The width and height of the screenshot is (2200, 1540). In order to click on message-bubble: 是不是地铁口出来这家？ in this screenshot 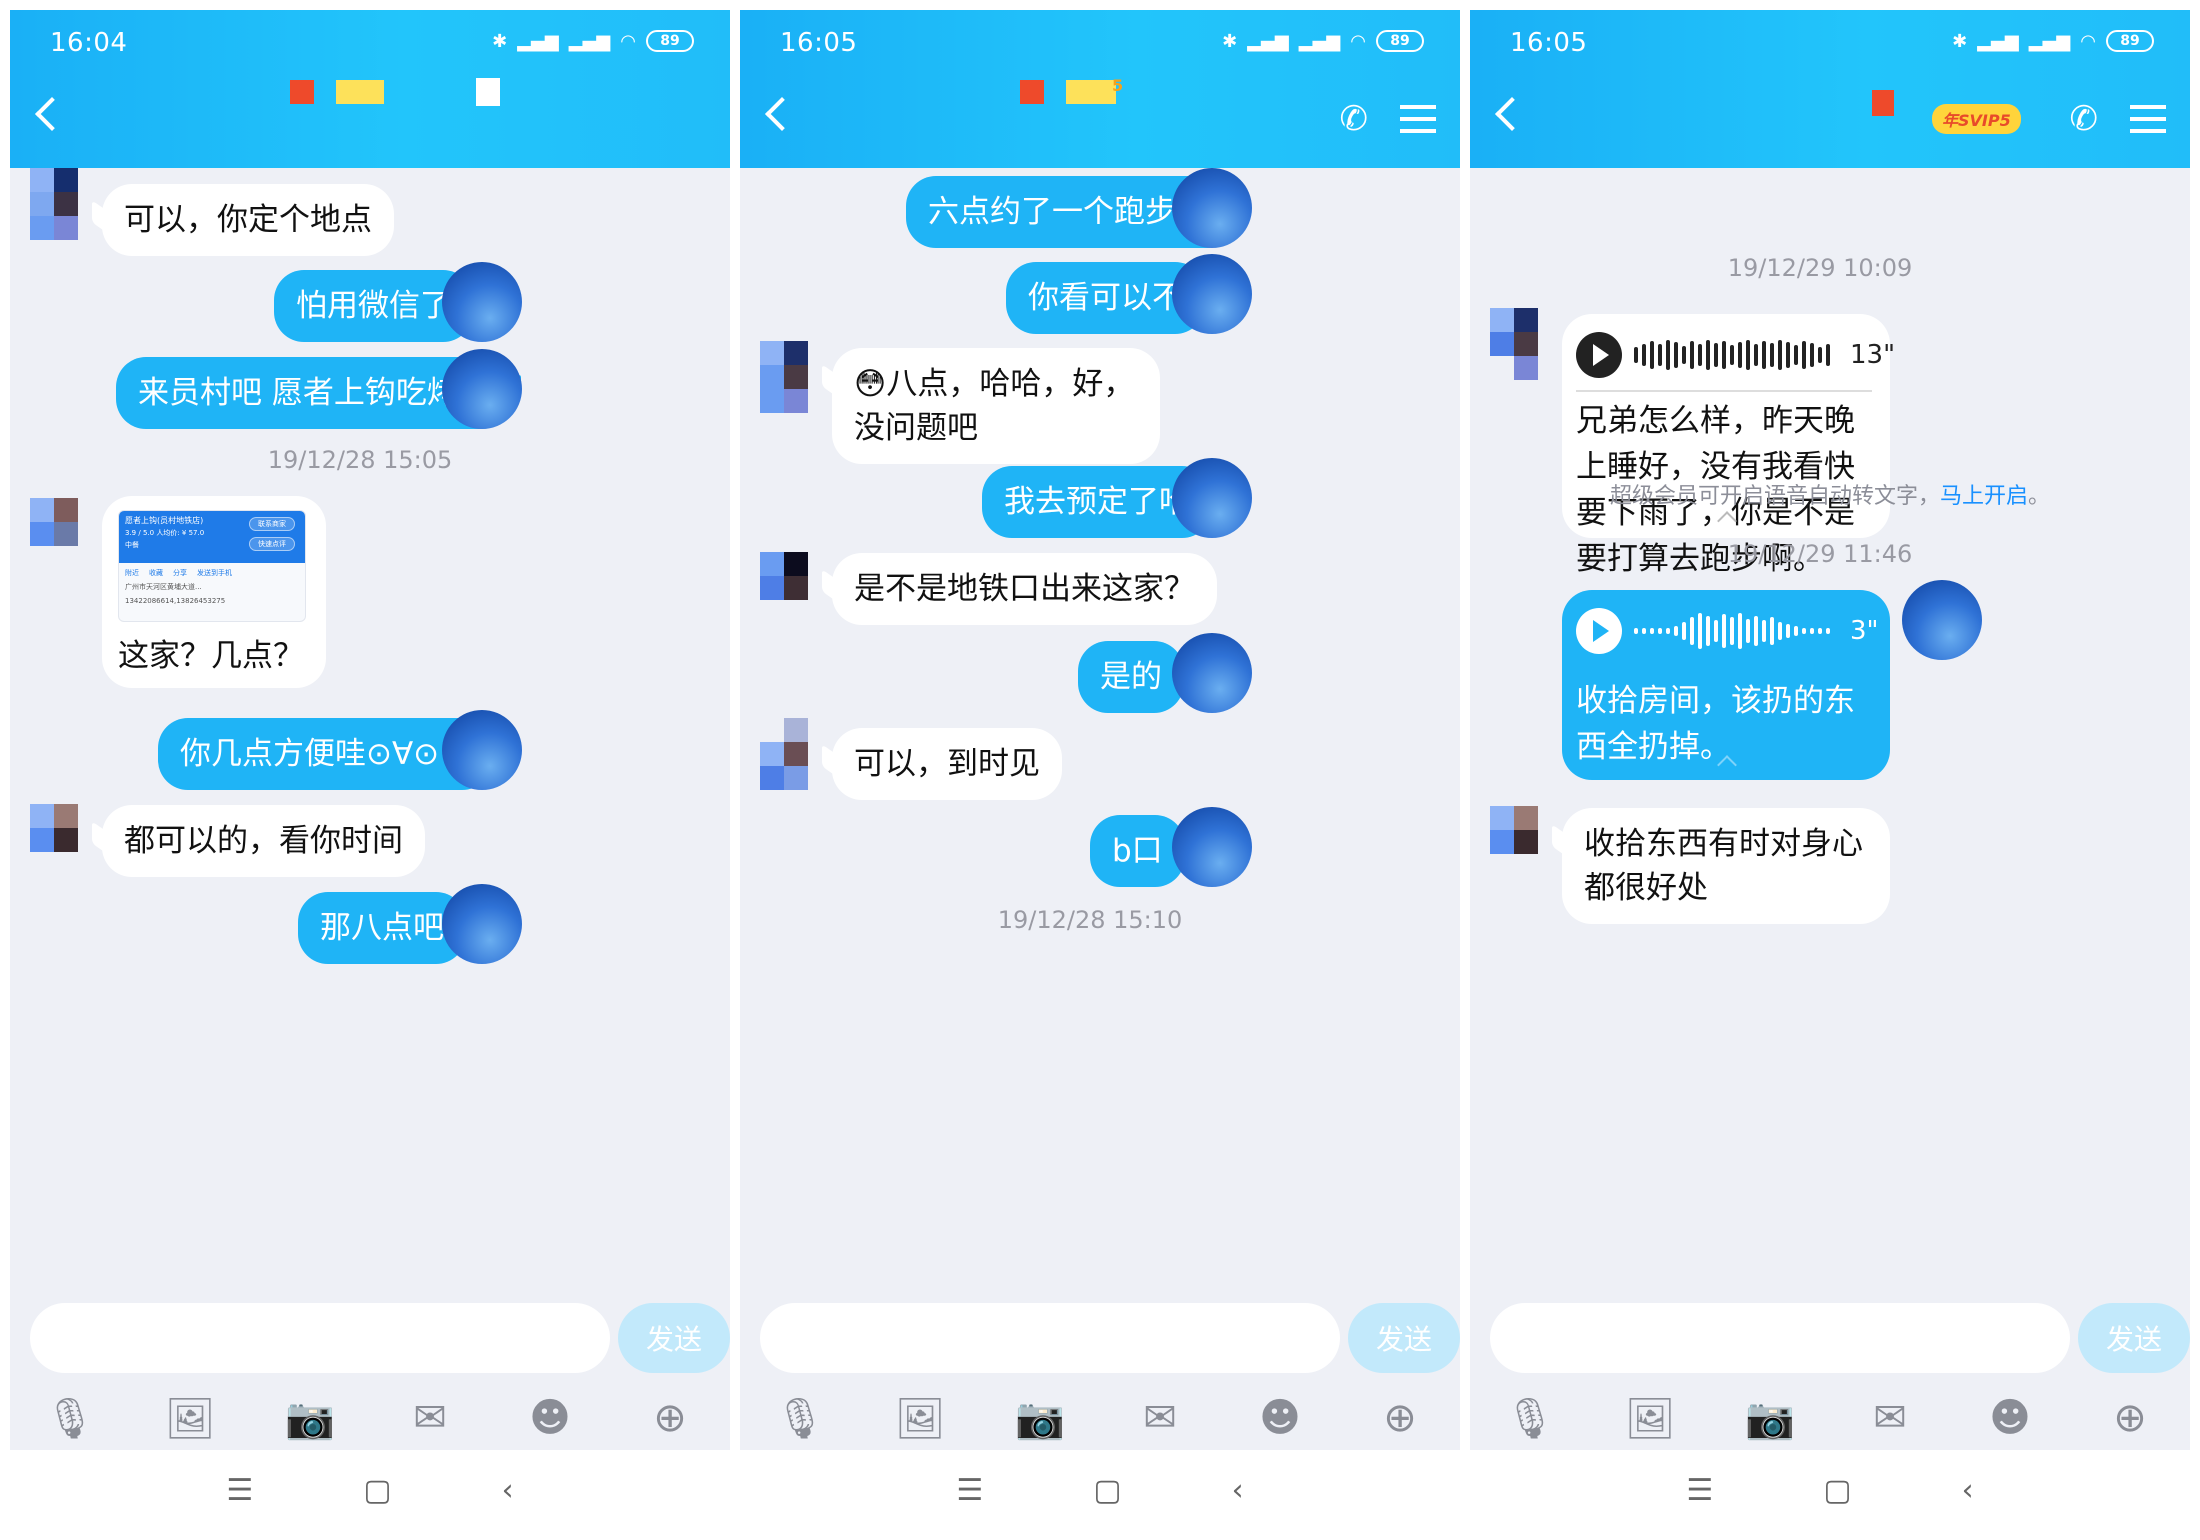, I will do `click(1024, 589)`.